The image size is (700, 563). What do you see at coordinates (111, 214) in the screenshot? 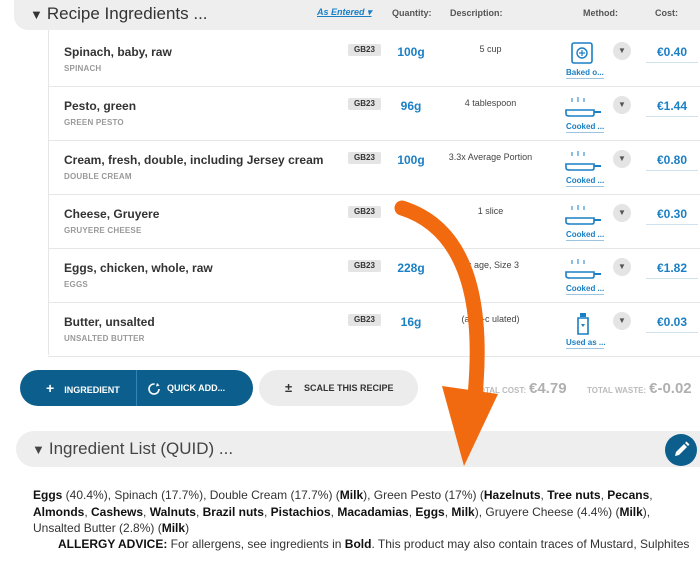
I see `ingredient-name: Cheese, Gruyere` at bounding box center [111, 214].